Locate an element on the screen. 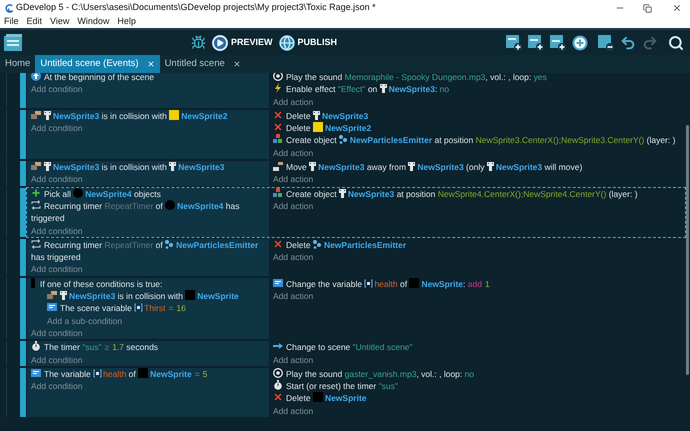 This screenshot has height=431, width=690. number-value: 16 is located at coordinates (181, 308).